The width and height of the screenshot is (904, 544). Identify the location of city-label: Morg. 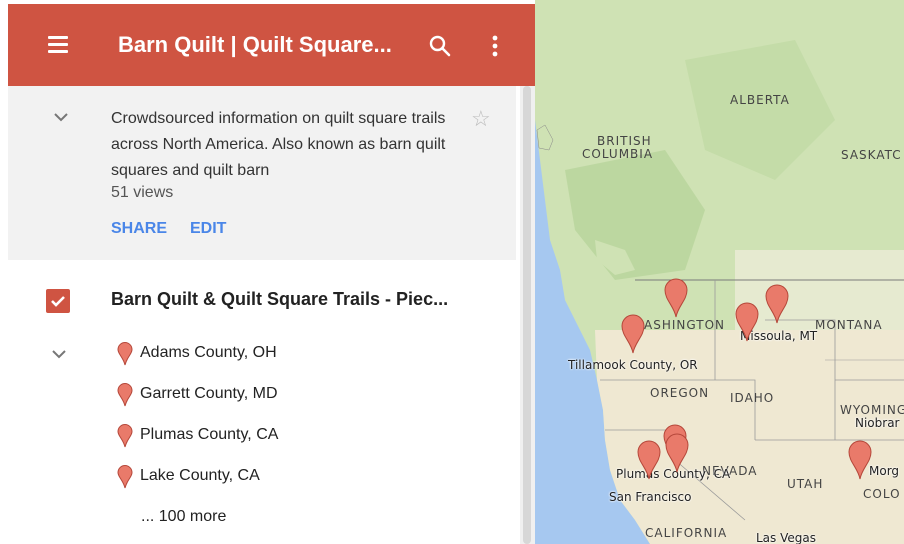
(884, 471).